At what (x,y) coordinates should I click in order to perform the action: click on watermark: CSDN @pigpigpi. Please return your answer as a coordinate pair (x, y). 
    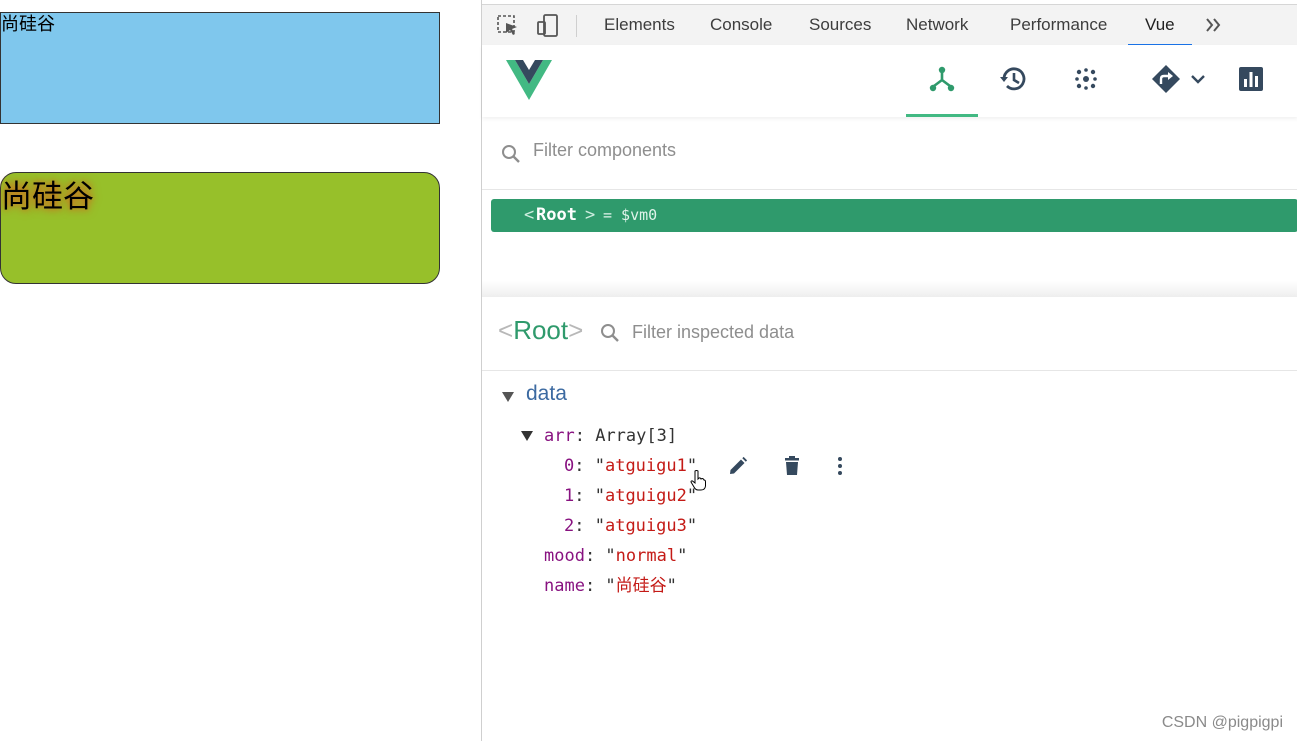
    Looking at the image, I should click on (1222, 722).